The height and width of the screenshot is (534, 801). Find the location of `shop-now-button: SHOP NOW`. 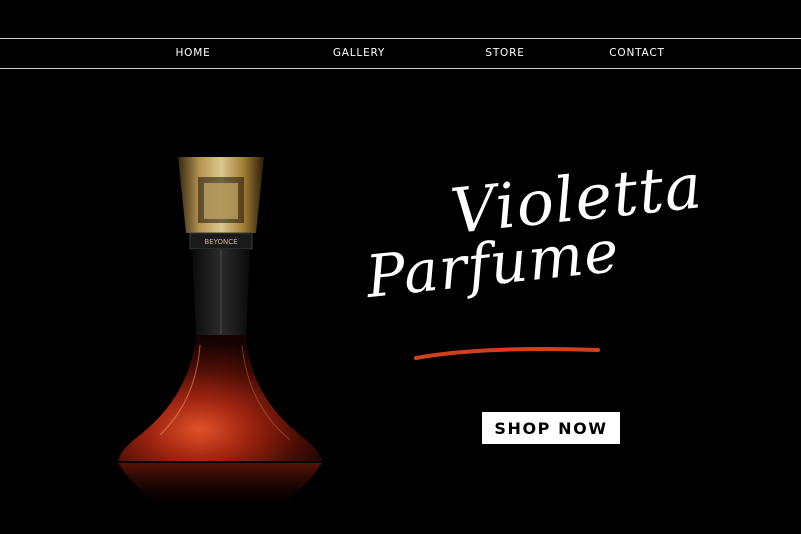

shop-now-button: SHOP NOW is located at coordinates (551, 428).